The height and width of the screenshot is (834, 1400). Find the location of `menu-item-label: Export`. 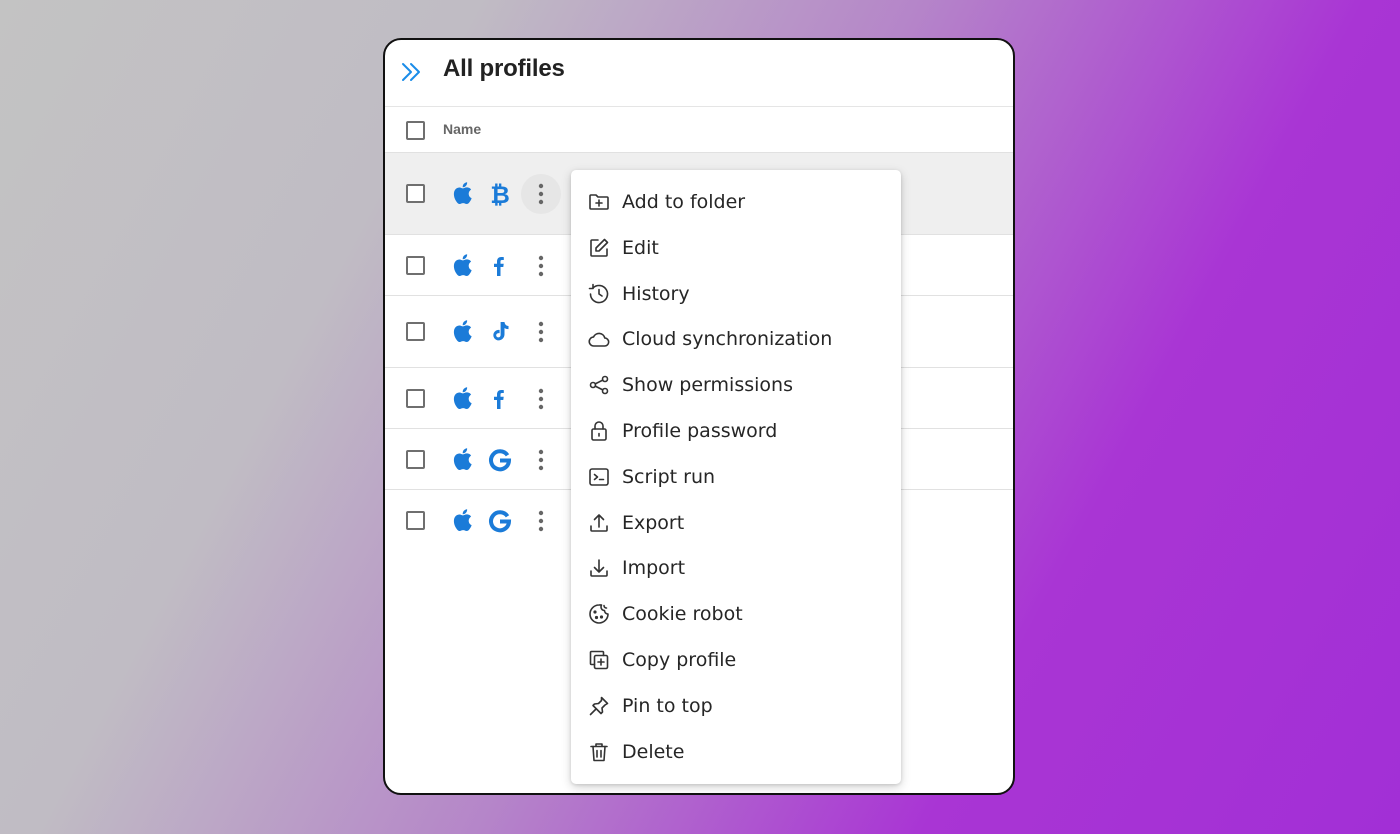

menu-item-label: Export is located at coordinates (653, 522).